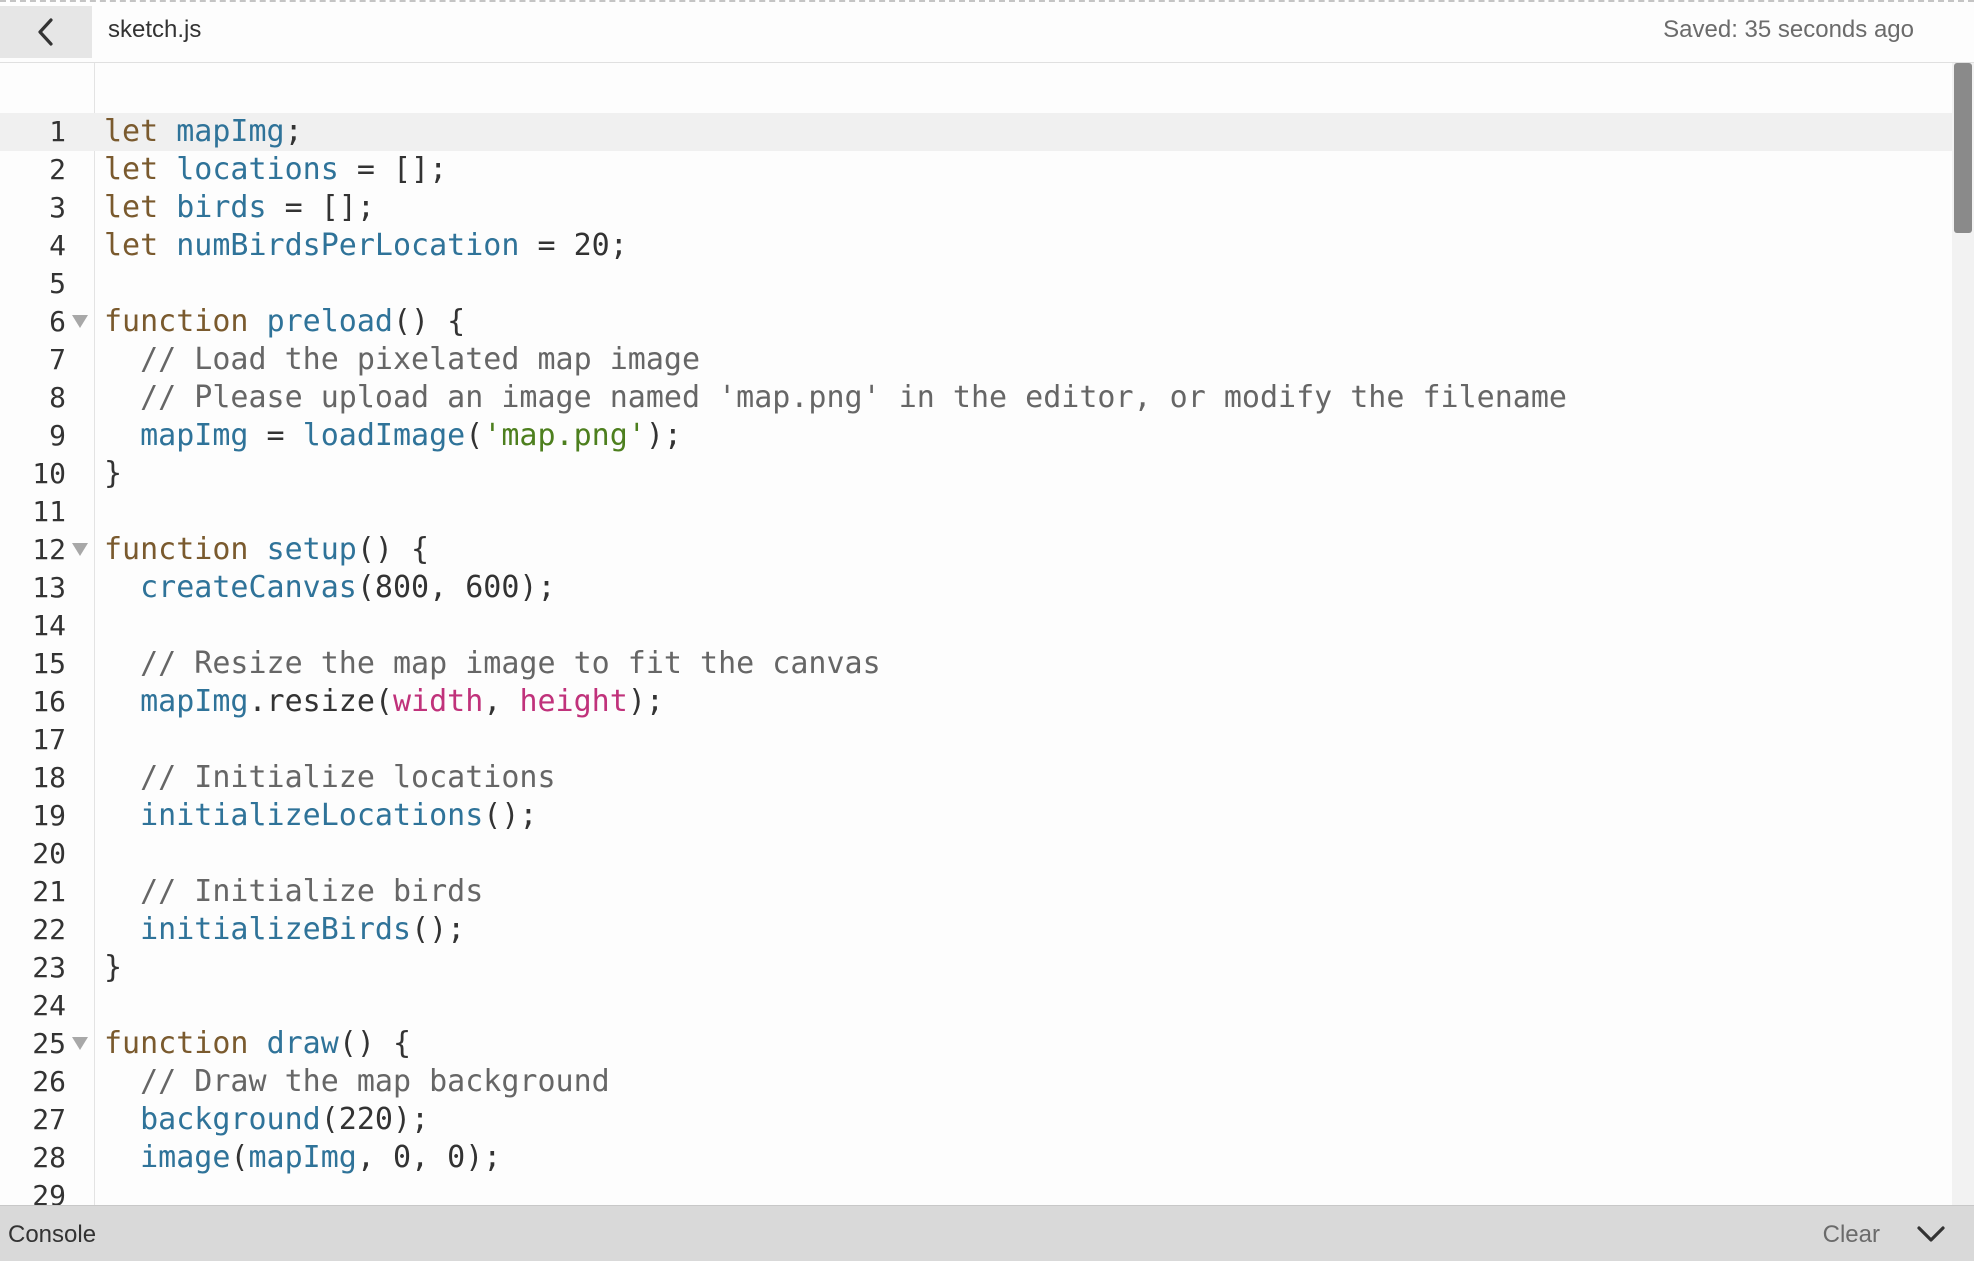  I want to click on code-line: 19 initializeLocations();, so click(976, 816).